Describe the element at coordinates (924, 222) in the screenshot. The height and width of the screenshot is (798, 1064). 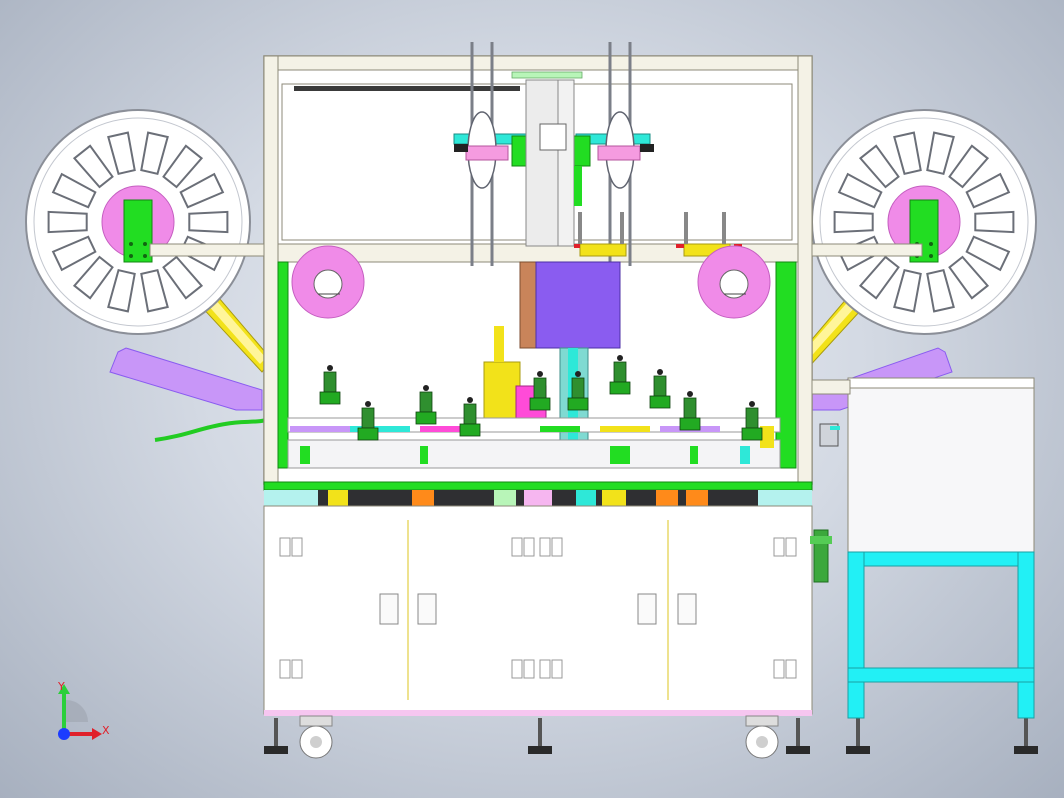
I see `right-reel` at that location.